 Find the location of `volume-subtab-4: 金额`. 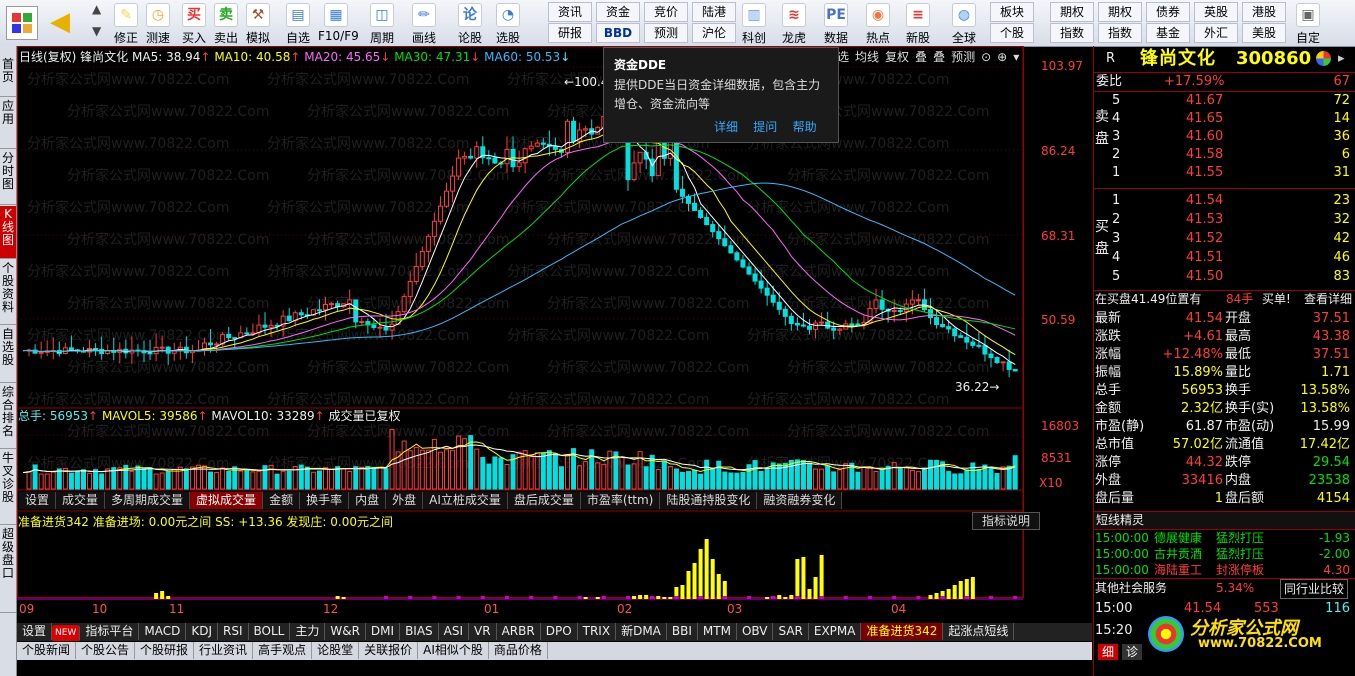

volume-subtab-4: 金额 is located at coordinates (282, 500).